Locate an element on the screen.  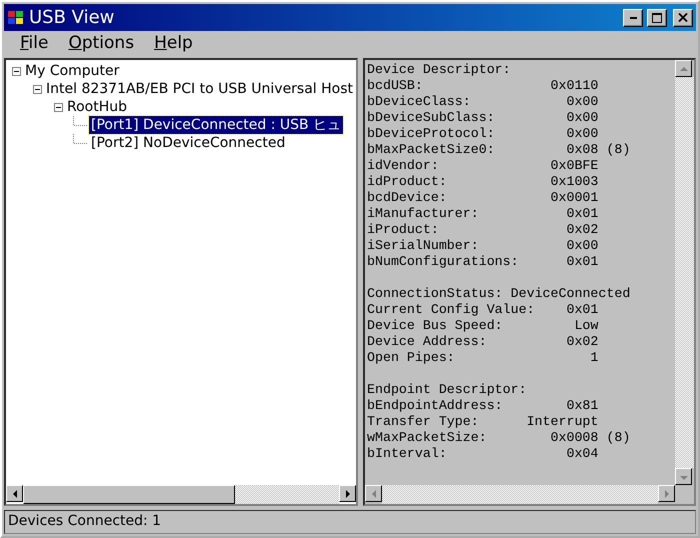
menu-item: File is located at coordinates (34, 43).